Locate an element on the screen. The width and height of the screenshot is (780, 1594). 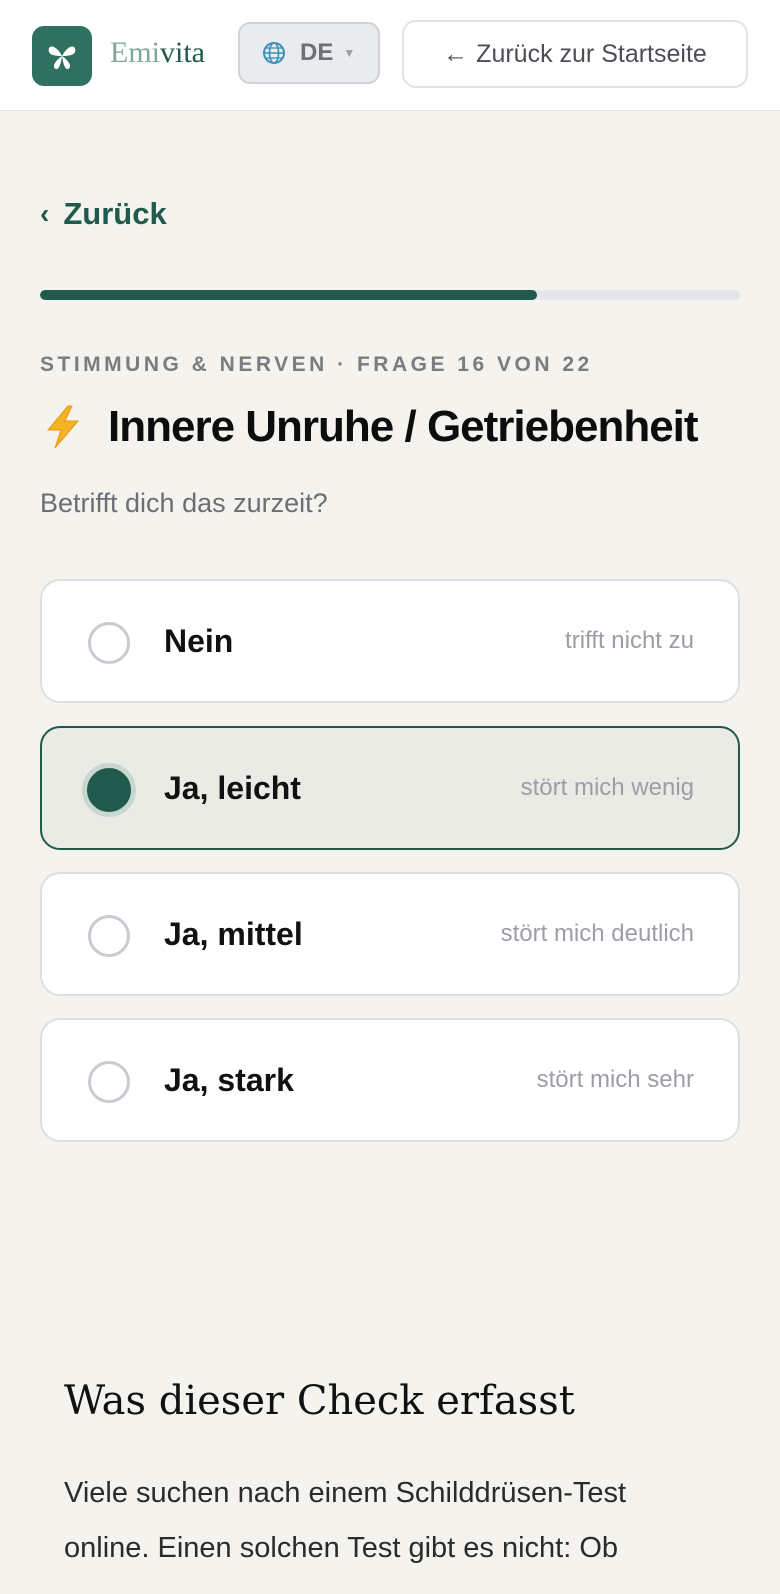
language-code: DE is located at coordinates (317, 52).